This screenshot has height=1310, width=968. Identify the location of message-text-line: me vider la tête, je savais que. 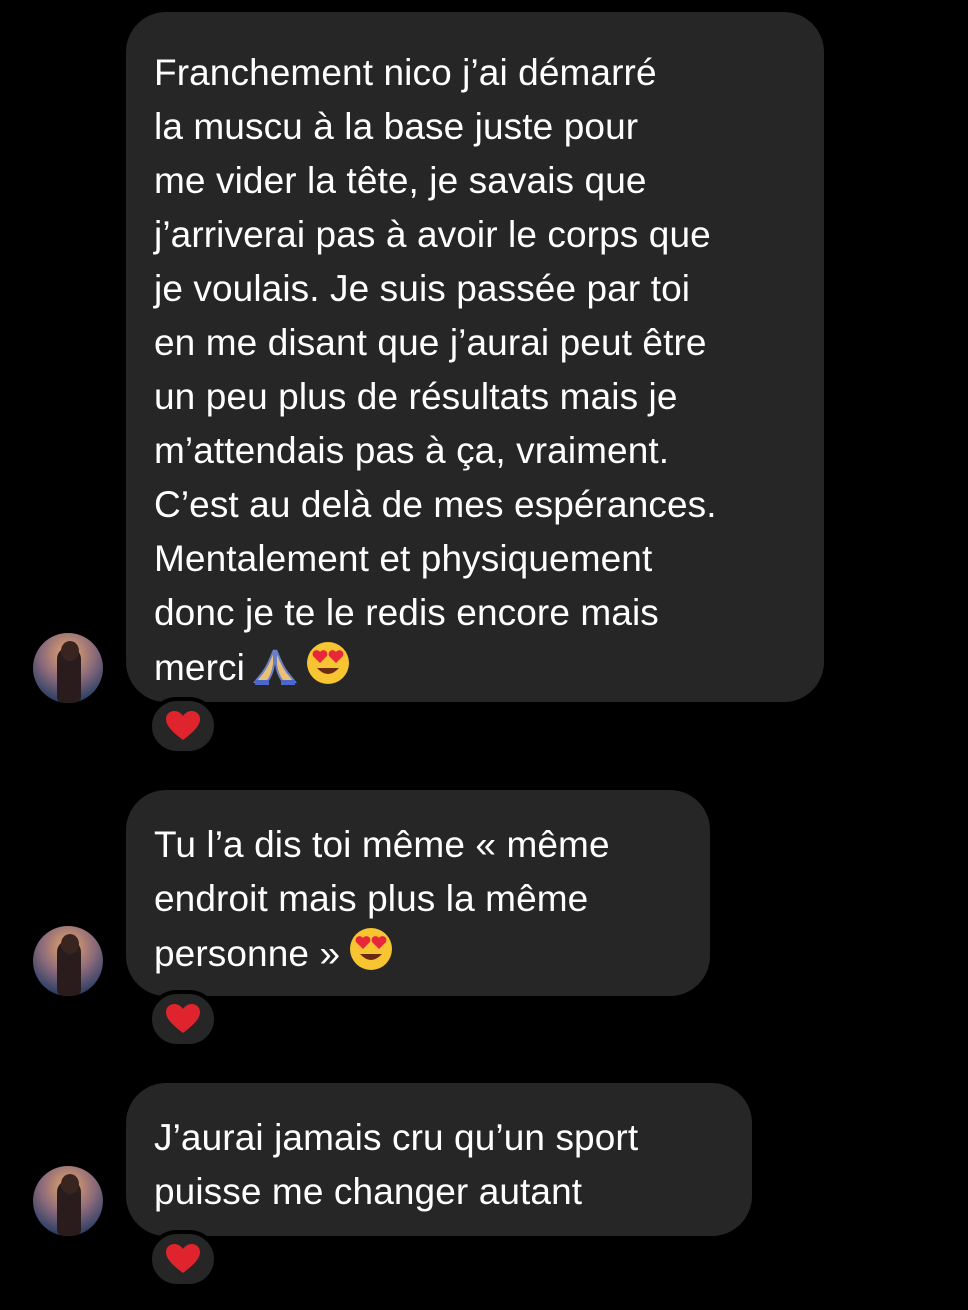
(400, 180).